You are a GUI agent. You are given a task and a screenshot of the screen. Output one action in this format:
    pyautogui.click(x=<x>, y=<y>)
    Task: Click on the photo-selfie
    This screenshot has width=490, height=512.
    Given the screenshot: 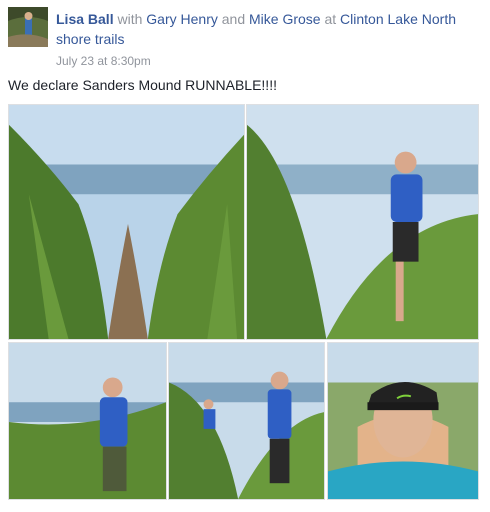 What is the action you would take?
    pyautogui.click(x=403, y=421)
    